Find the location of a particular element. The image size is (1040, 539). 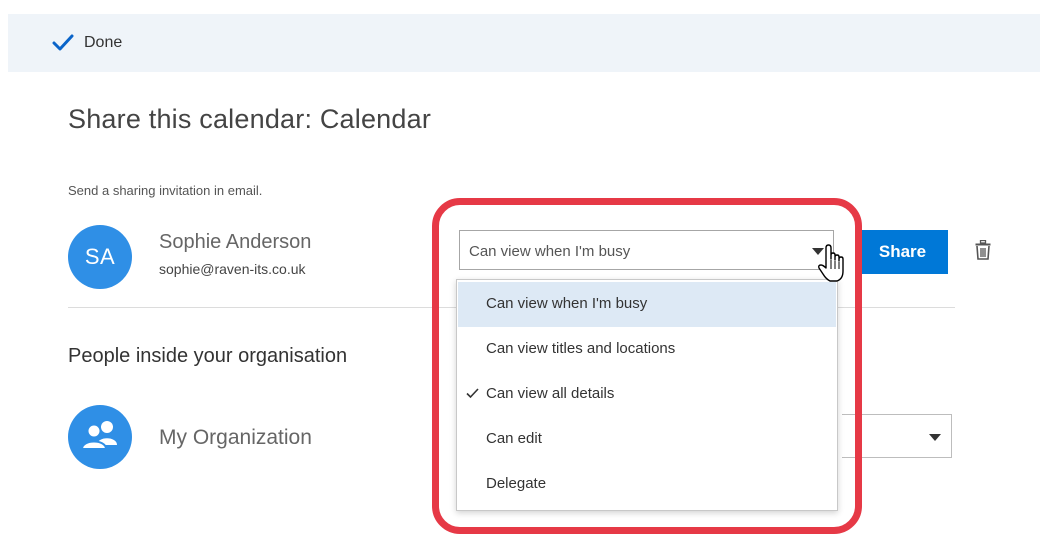

avatar: SA is located at coordinates (100, 257).